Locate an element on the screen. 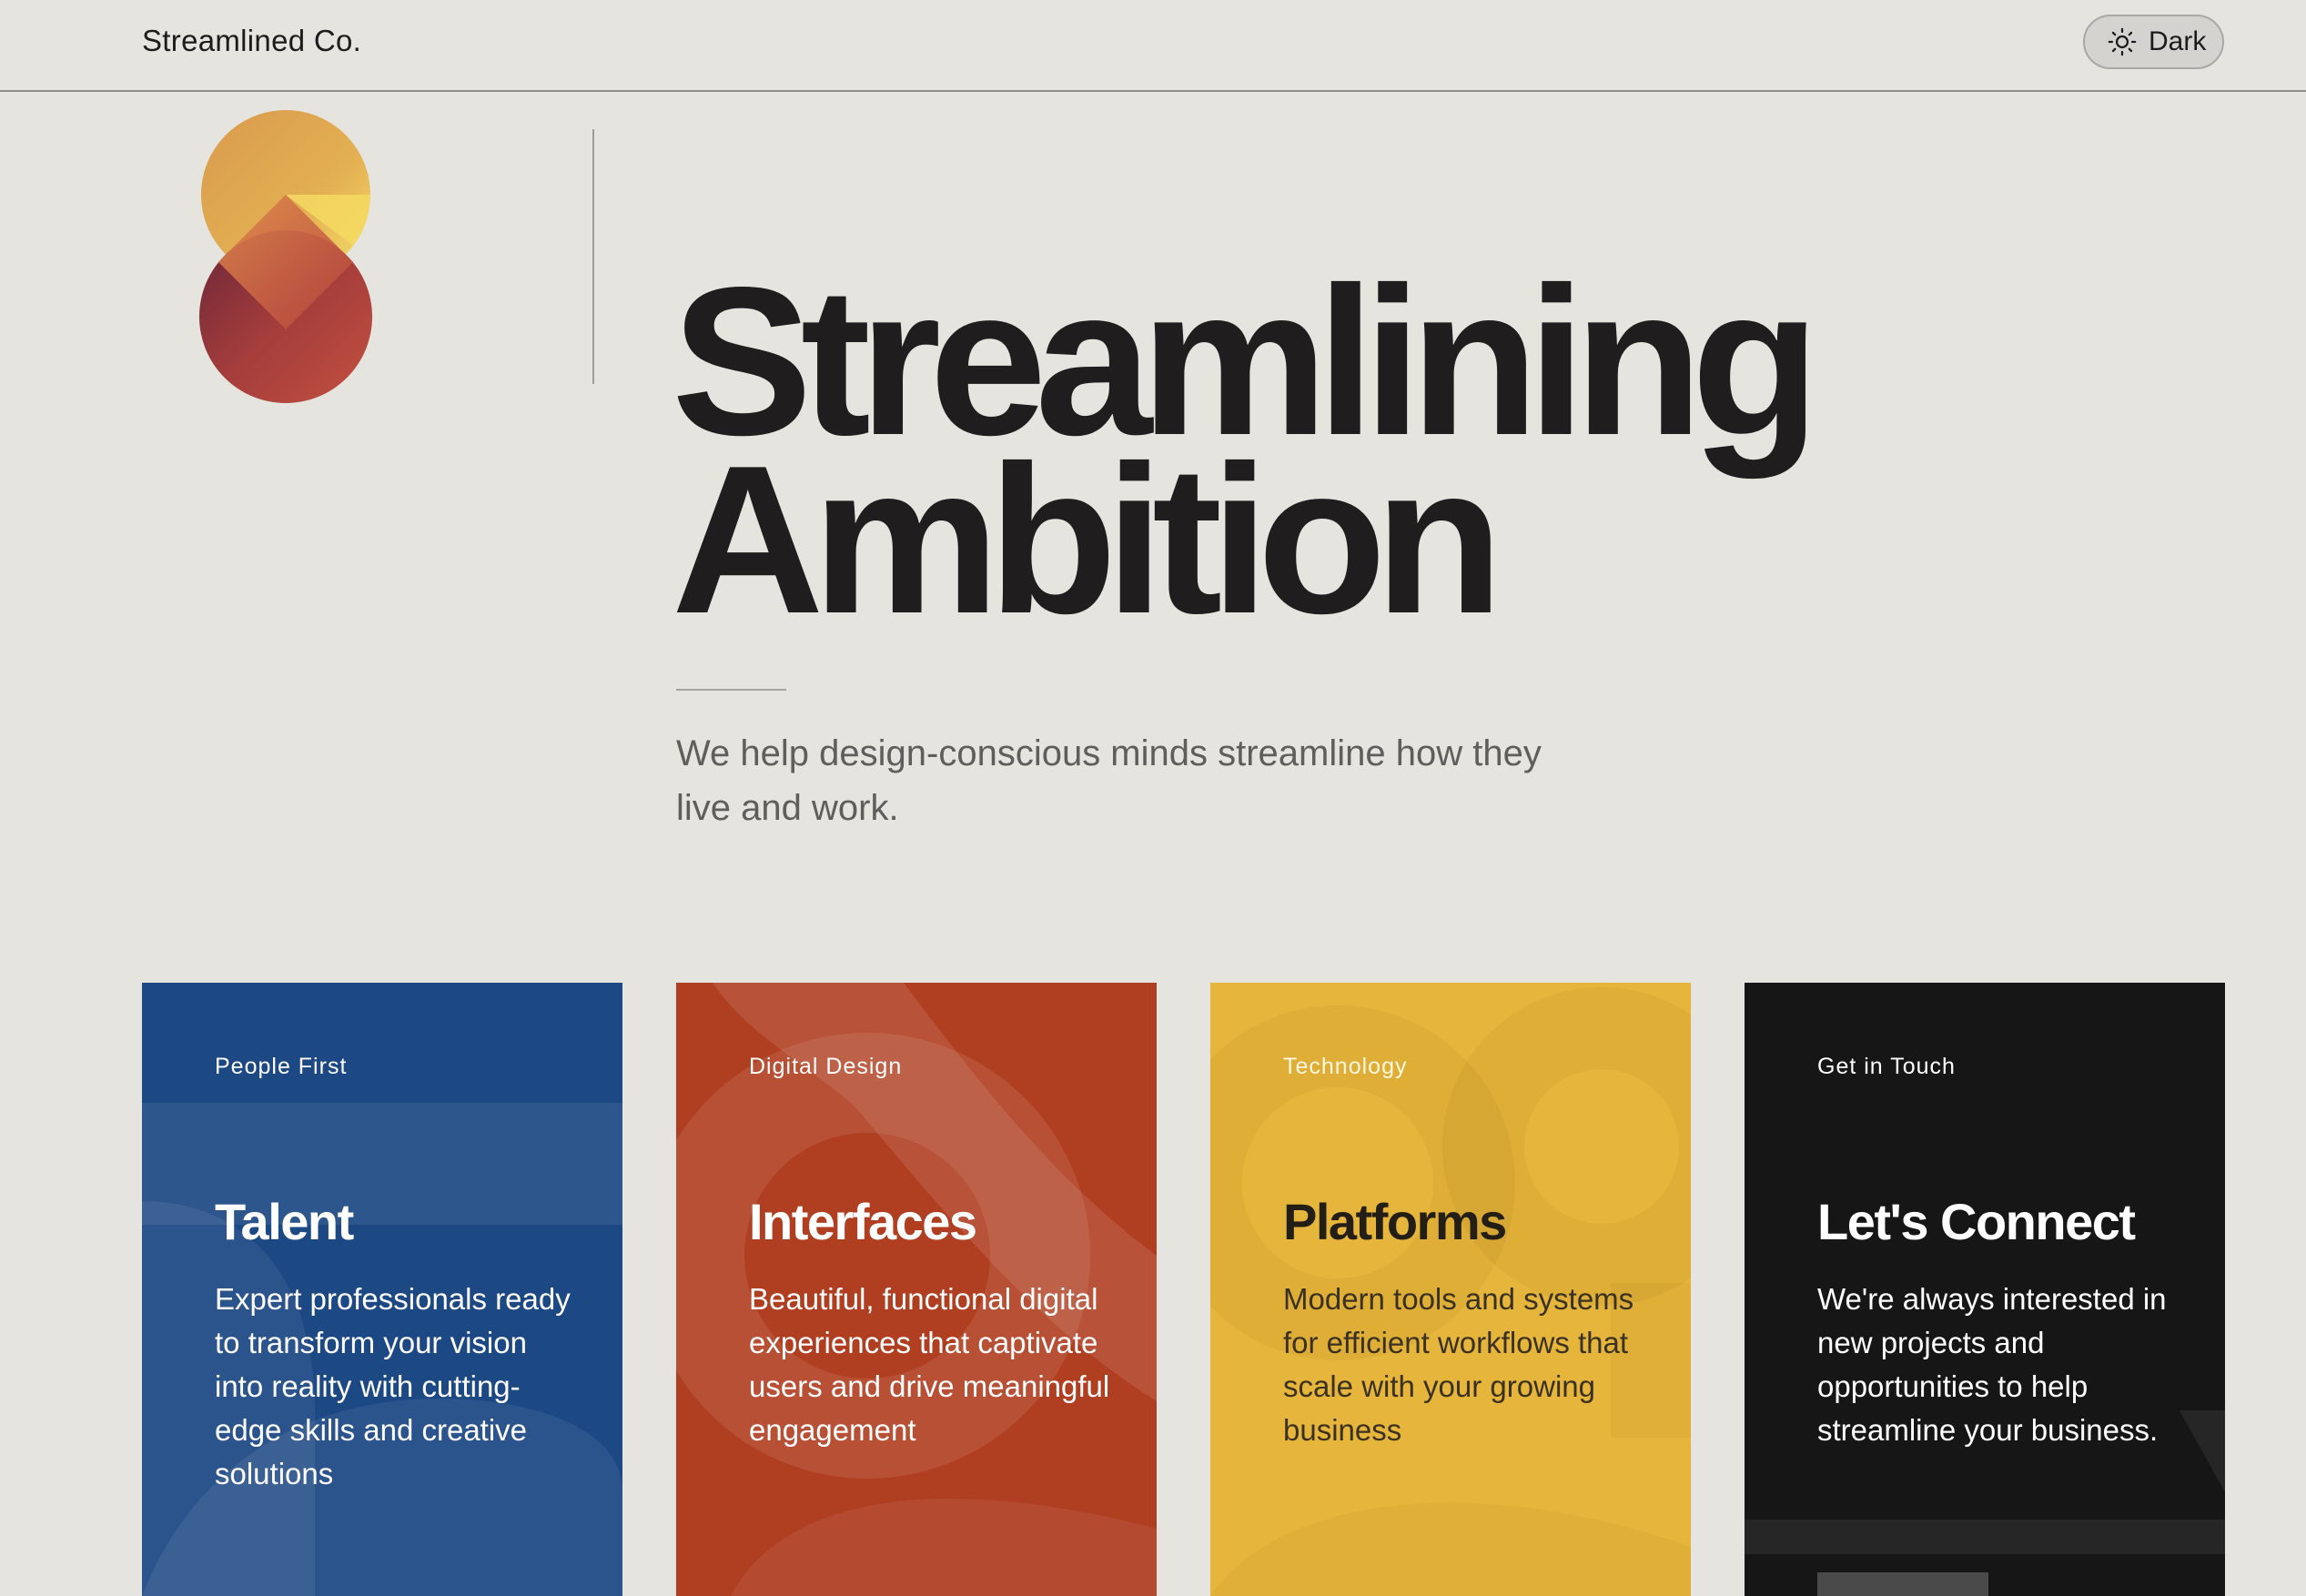  card-eyebrow: Digital Design is located at coordinates (826, 1066).